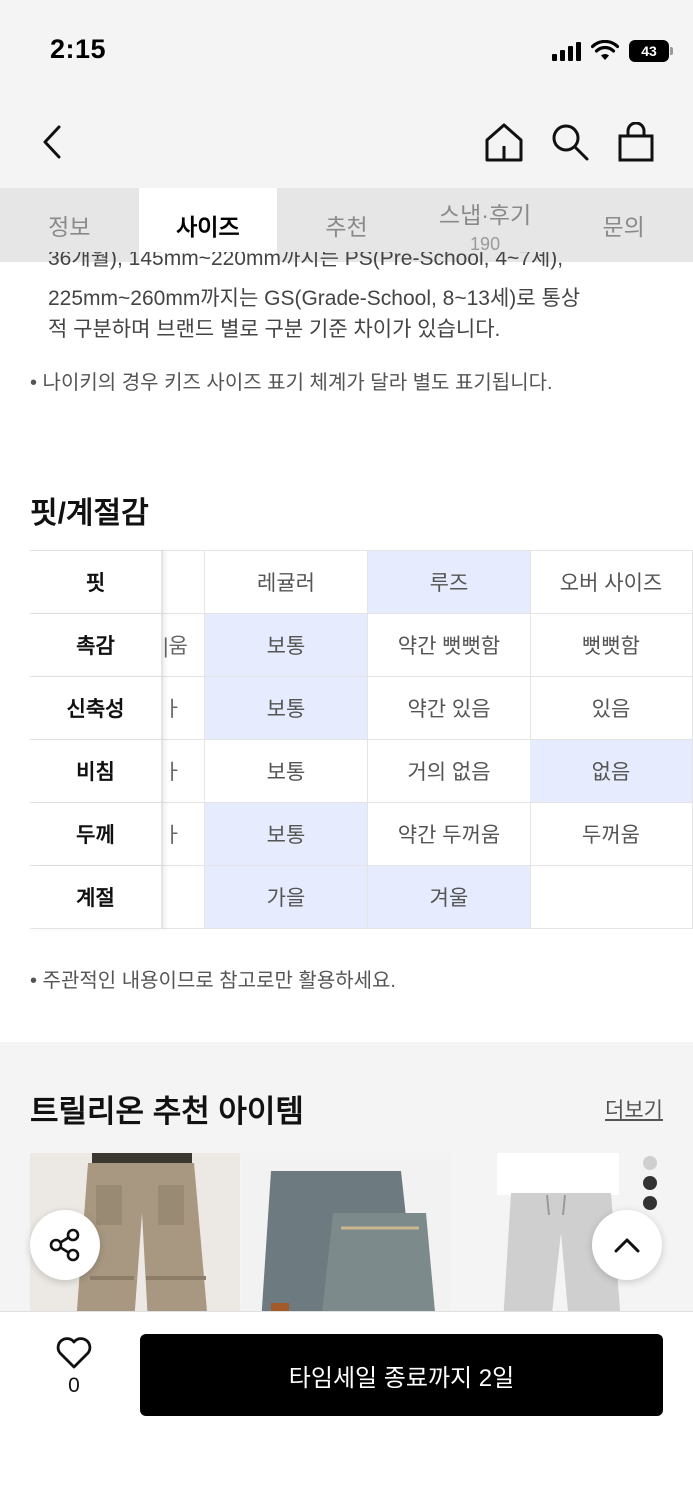 The image size is (693, 1500). I want to click on fit-cell: 거의 없음, so click(449, 771).